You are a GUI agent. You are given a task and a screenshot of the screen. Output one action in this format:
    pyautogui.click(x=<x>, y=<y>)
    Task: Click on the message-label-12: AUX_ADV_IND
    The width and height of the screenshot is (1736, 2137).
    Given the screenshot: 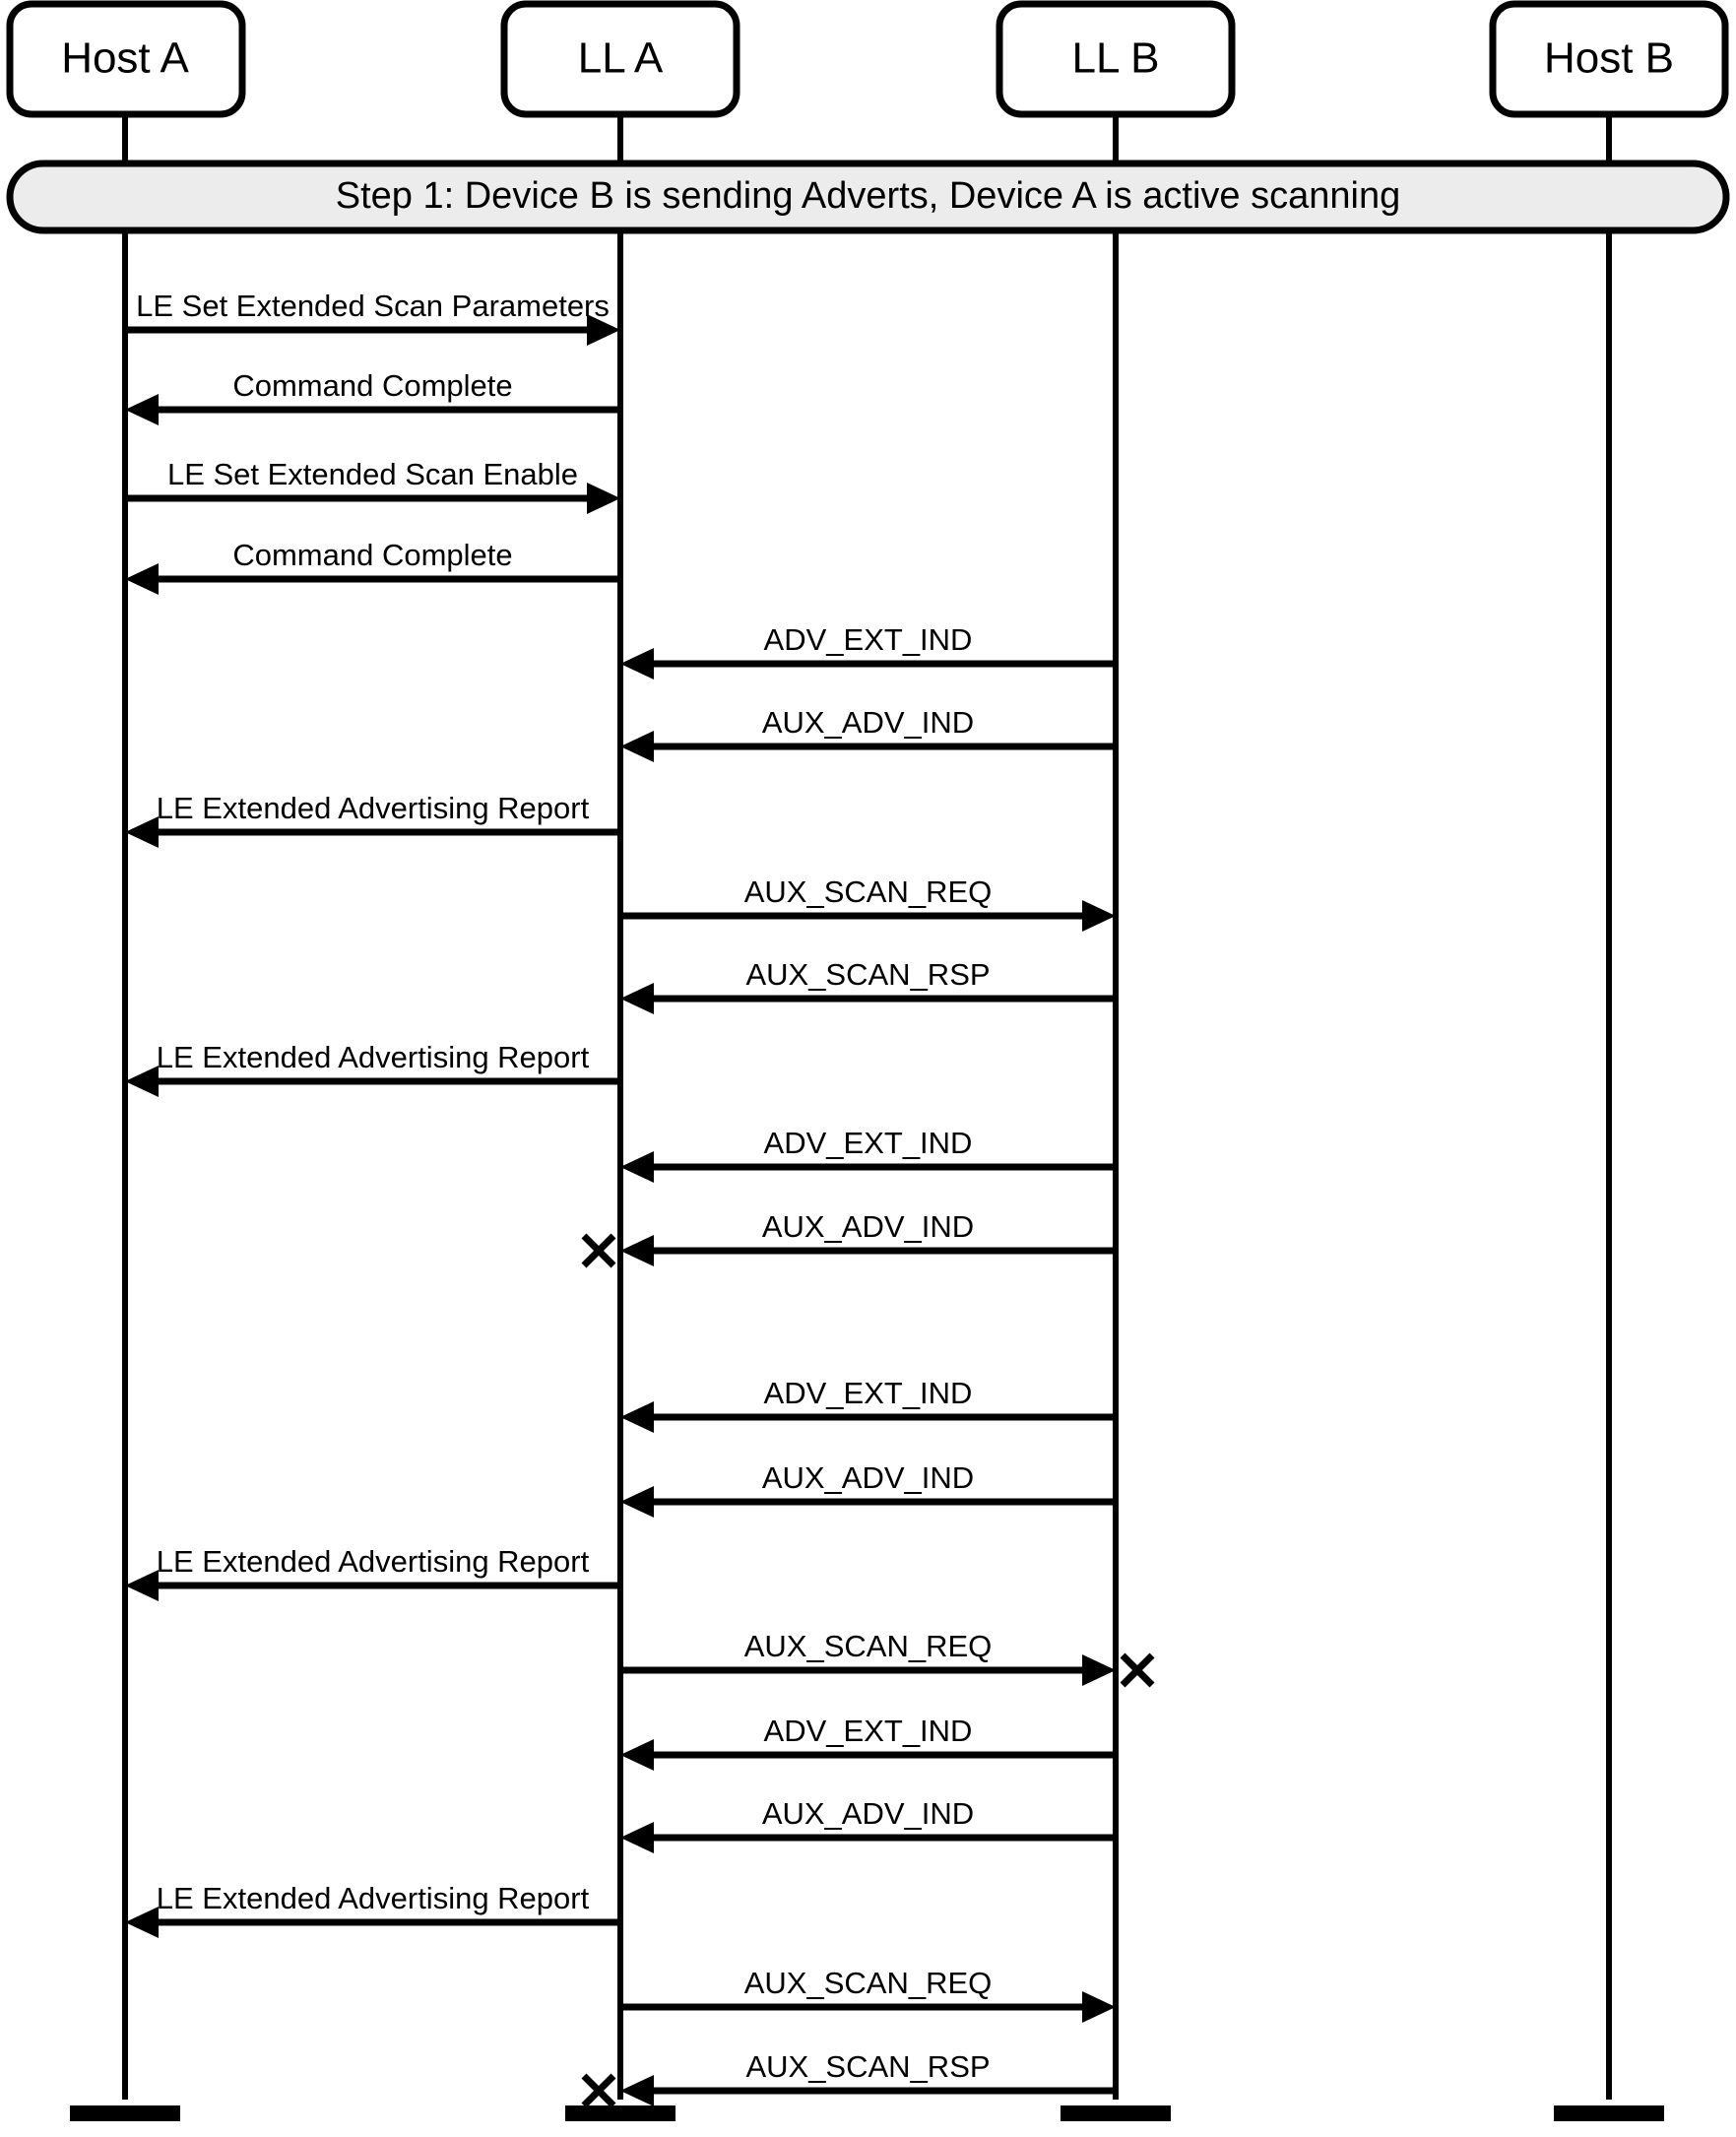 What is the action you would take?
    pyautogui.click(x=868, y=1227)
    